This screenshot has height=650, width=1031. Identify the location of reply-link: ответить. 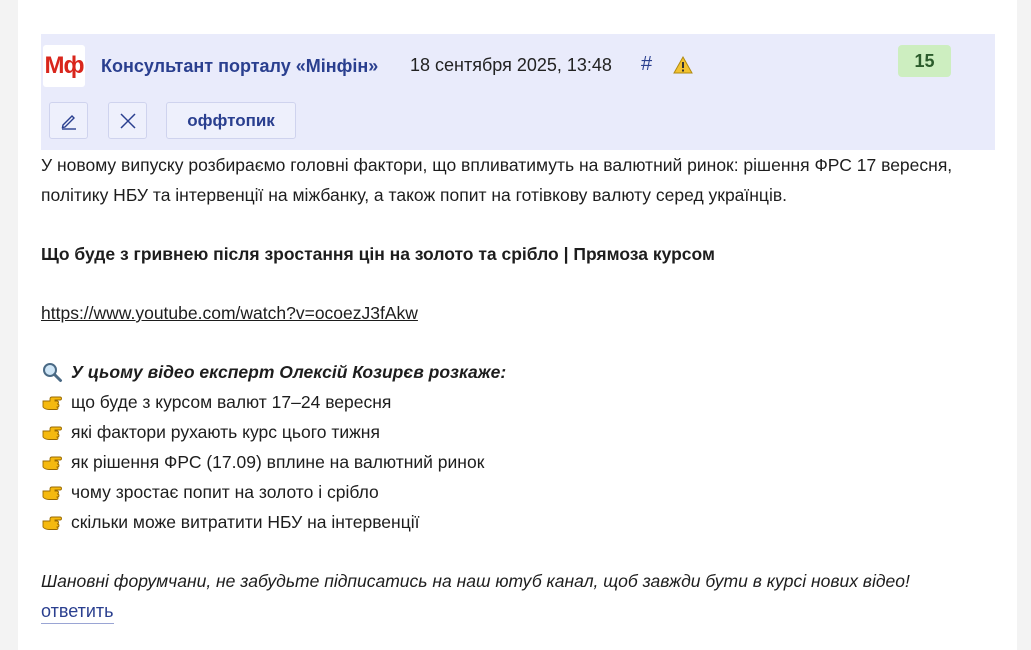
(77, 612).